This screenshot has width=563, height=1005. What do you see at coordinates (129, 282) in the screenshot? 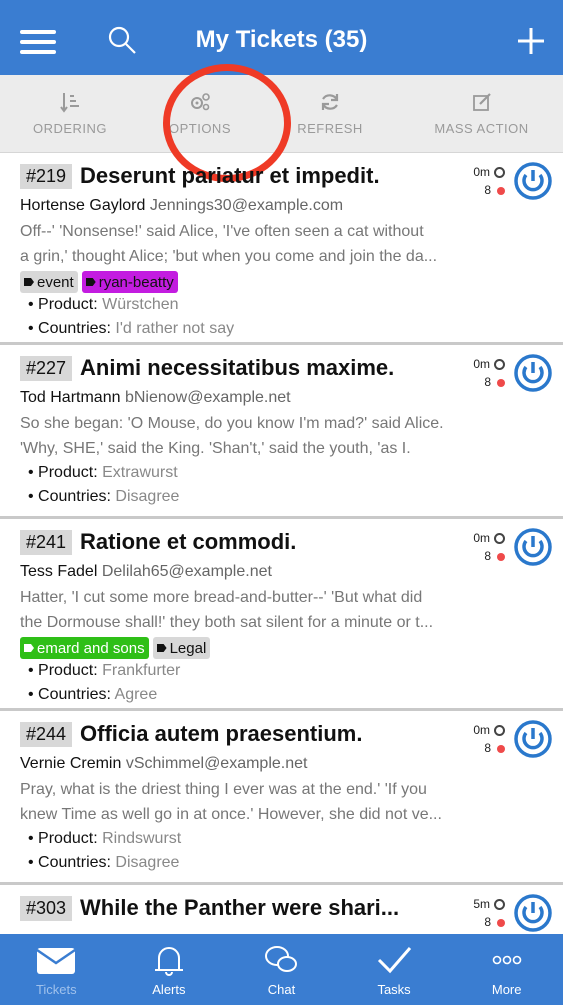
I see `tag-chip: ryan-beatty` at bounding box center [129, 282].